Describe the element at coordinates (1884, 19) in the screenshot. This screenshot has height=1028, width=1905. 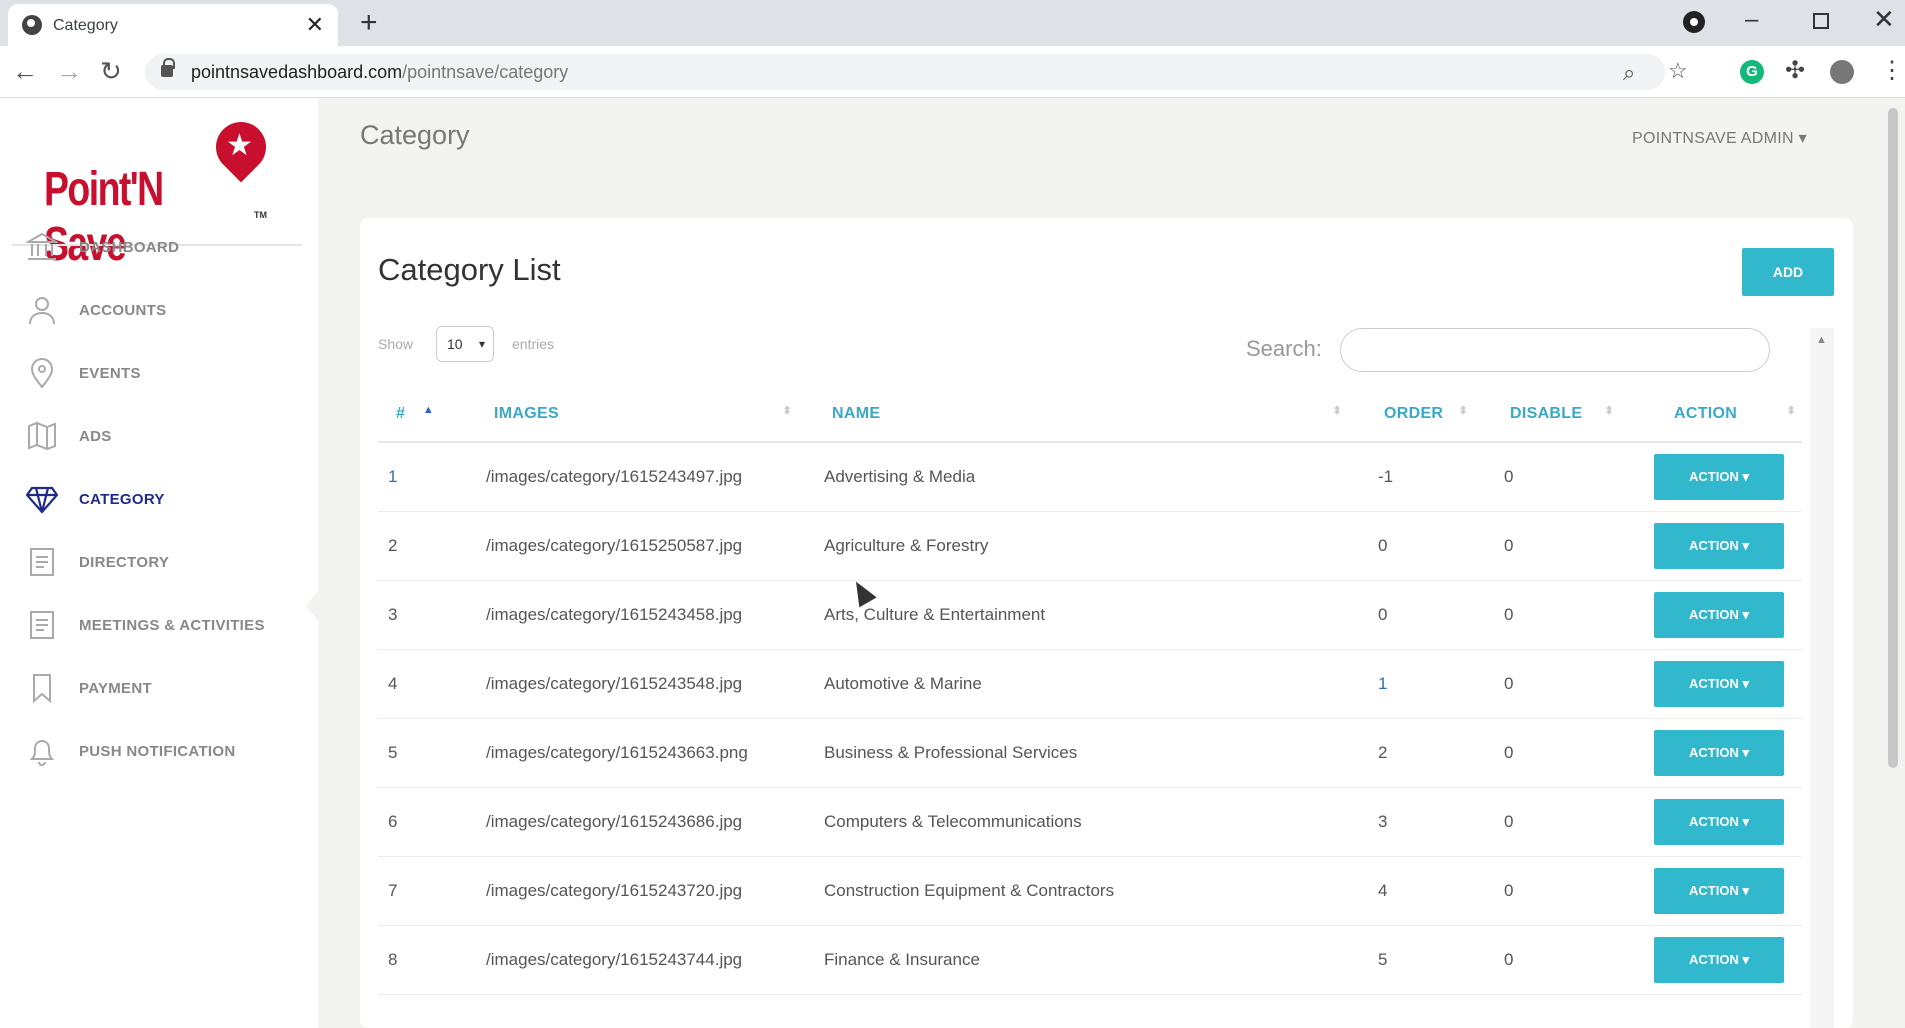
I see `window-close-icon: ✕` at that location.